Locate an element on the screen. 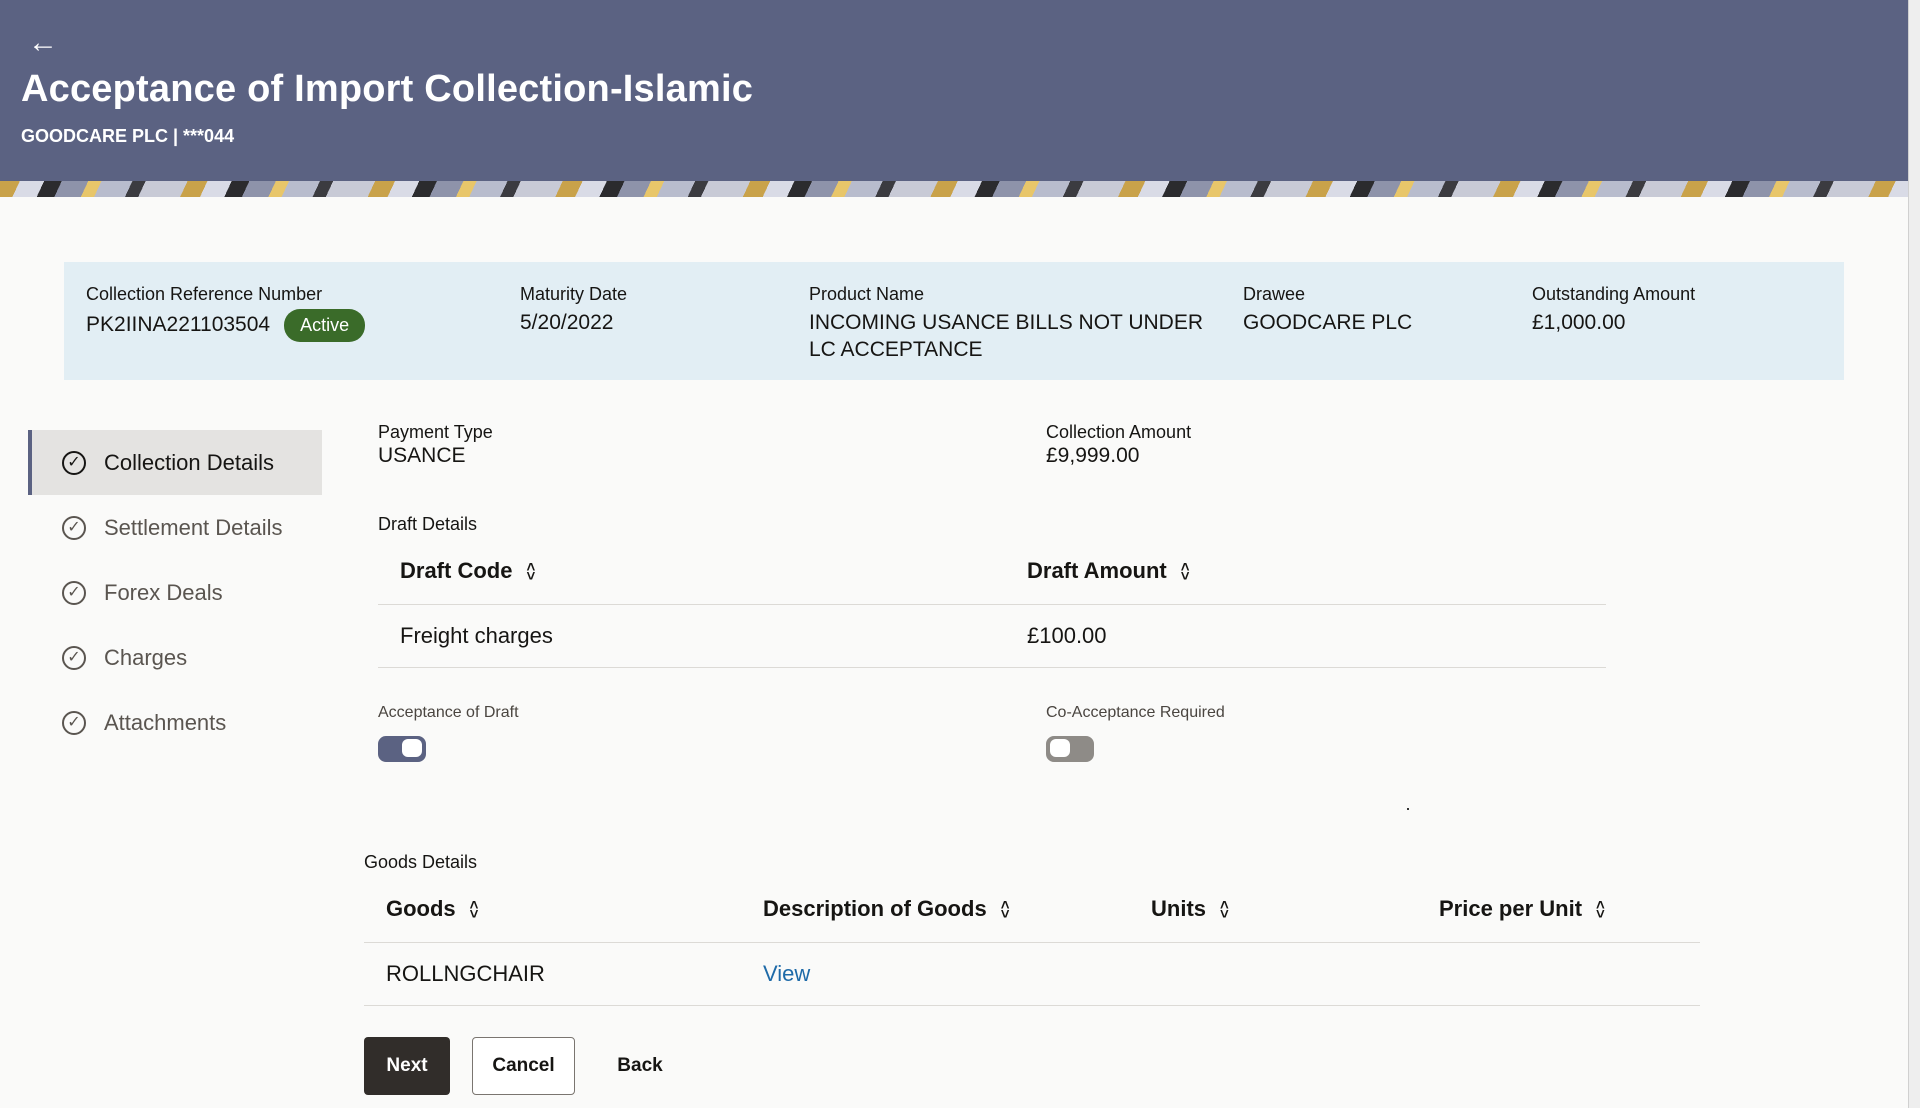  column-header-price-per-unit: Price per Unit ˄ ˅ is located at coordinates (1558, 909).